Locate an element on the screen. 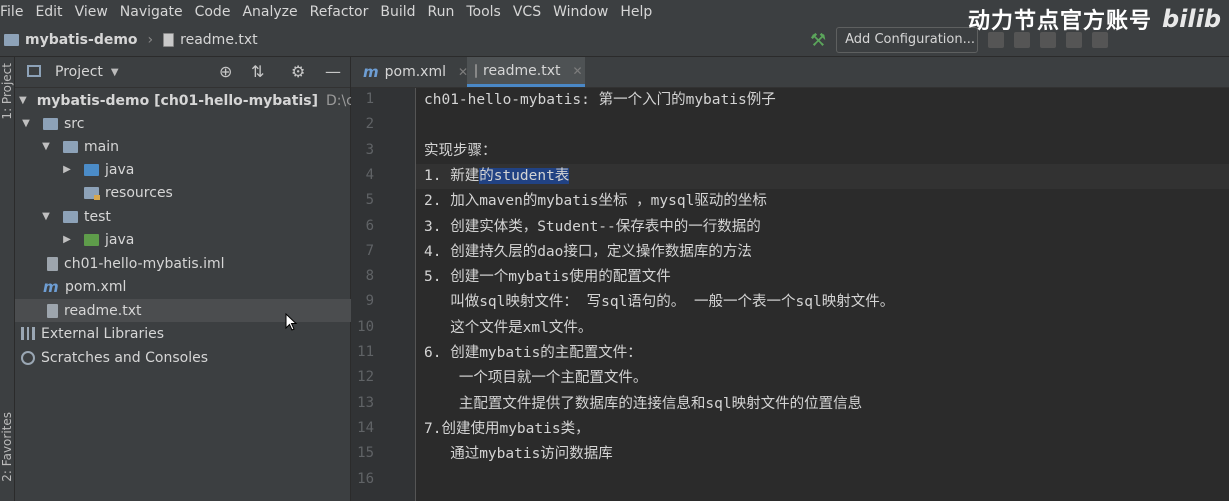  menu-build: Build is located at coordinates (397, 12).